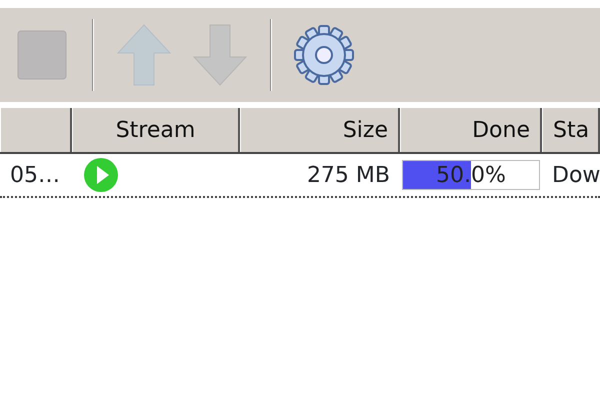  Describe the element at coordinates (156, 130) in the screenshot. I see `column-header: Stream` at that location.